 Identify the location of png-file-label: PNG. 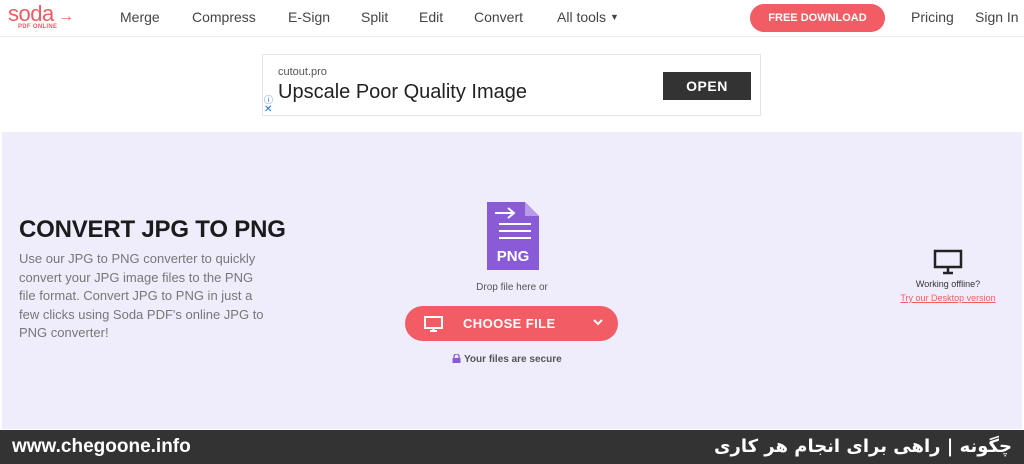
(513, 256).